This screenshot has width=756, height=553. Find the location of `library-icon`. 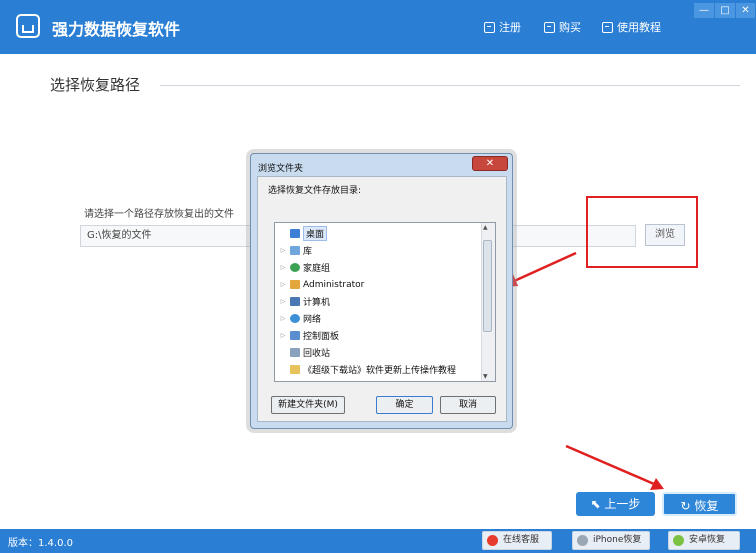

library-icon is located at coordinates (295, 250).